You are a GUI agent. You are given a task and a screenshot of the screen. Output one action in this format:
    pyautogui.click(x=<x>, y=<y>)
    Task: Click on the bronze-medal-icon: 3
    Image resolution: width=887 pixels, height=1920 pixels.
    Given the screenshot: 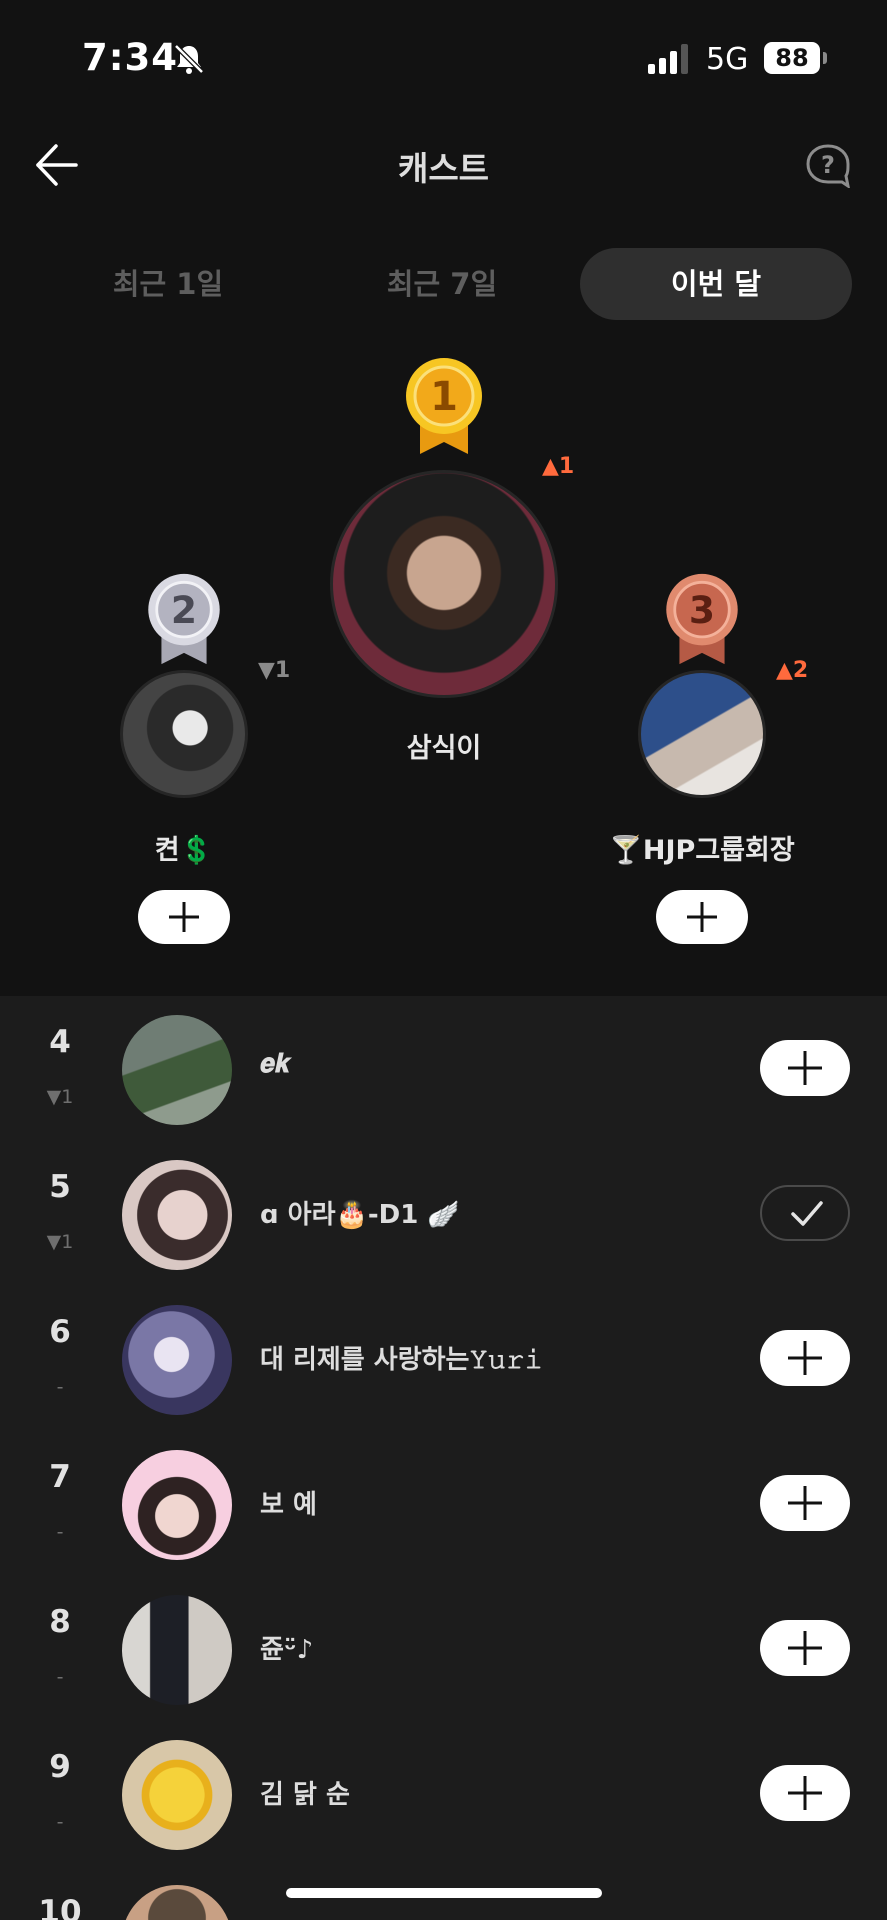 What is the action you would take?
    pyautogui.click(x=702, y=619)
    